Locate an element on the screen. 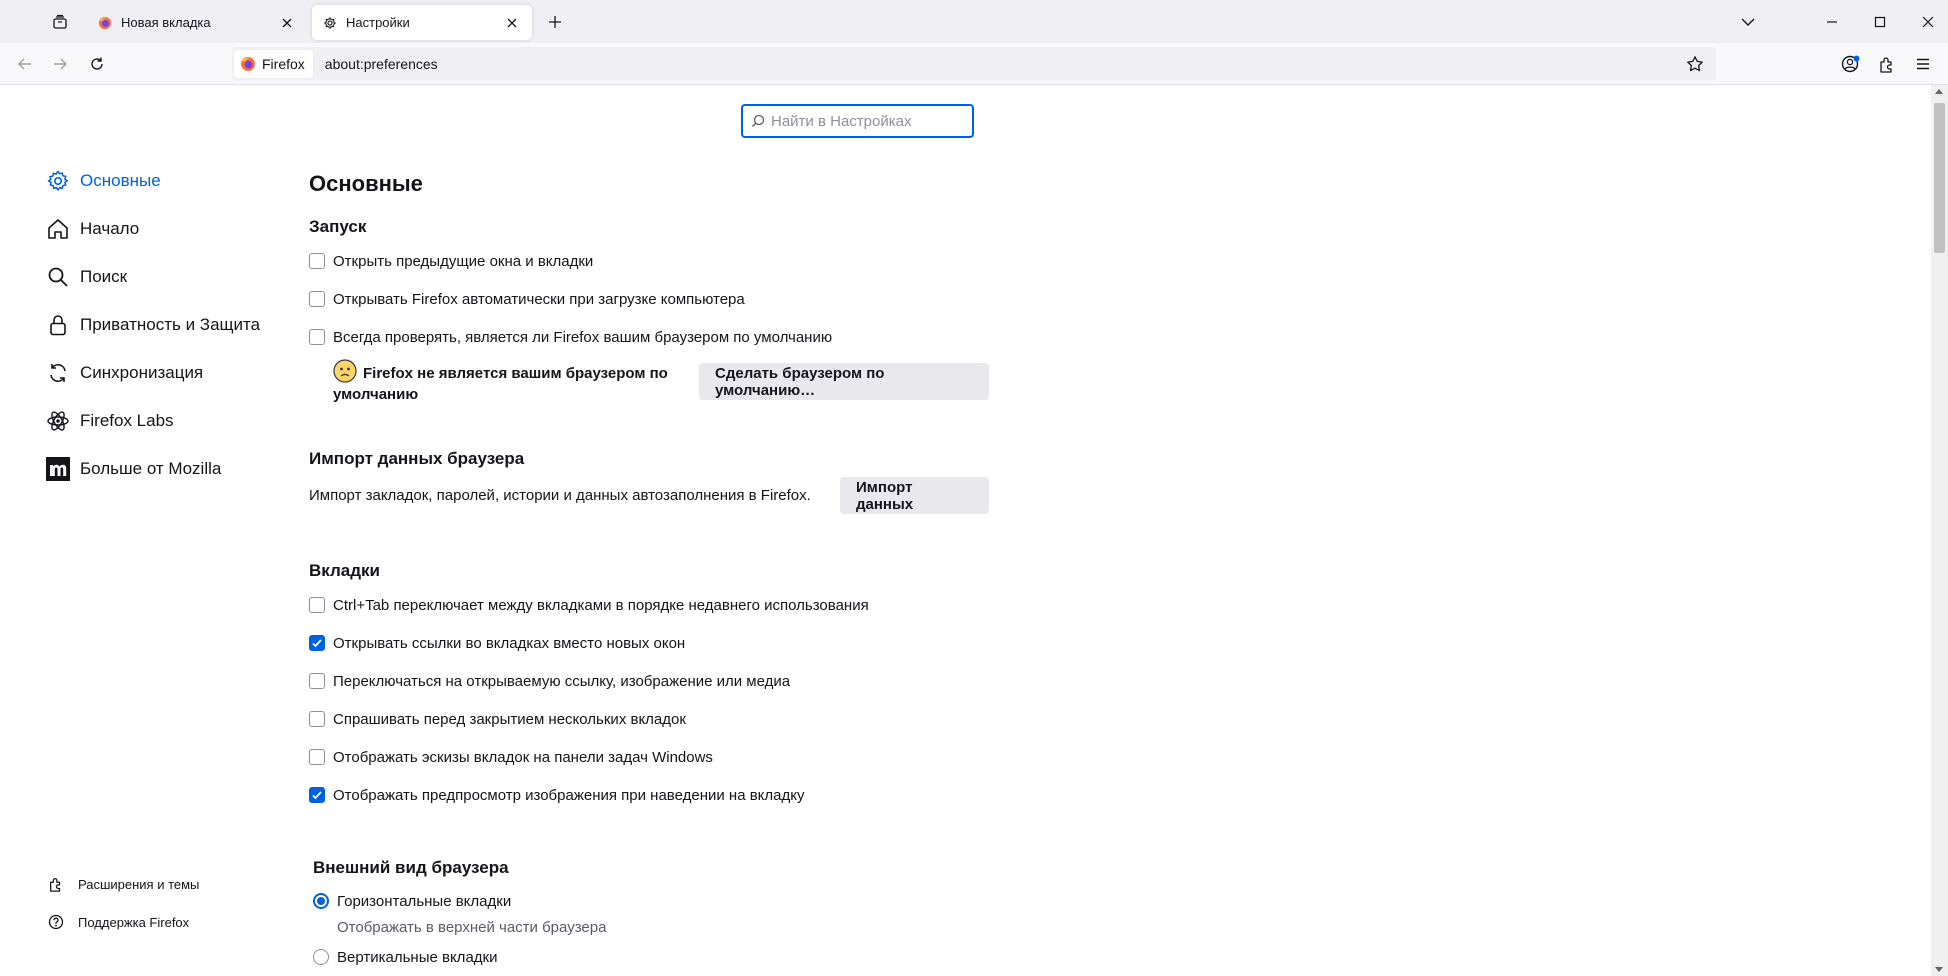 The width and height of the screenshot is (1948, 976). extensions-button is located at coordinates (1887, 64).